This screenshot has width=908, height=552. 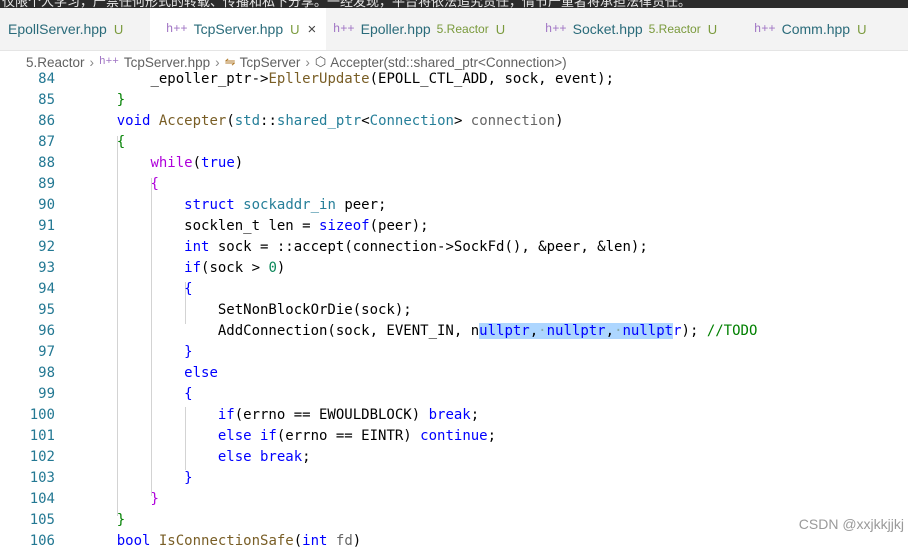 What do you see at coordinates (55, 62) in the screenshot?
I see `breadcrumb-folder: 5.Reactor` at bounding box center [55, 62].